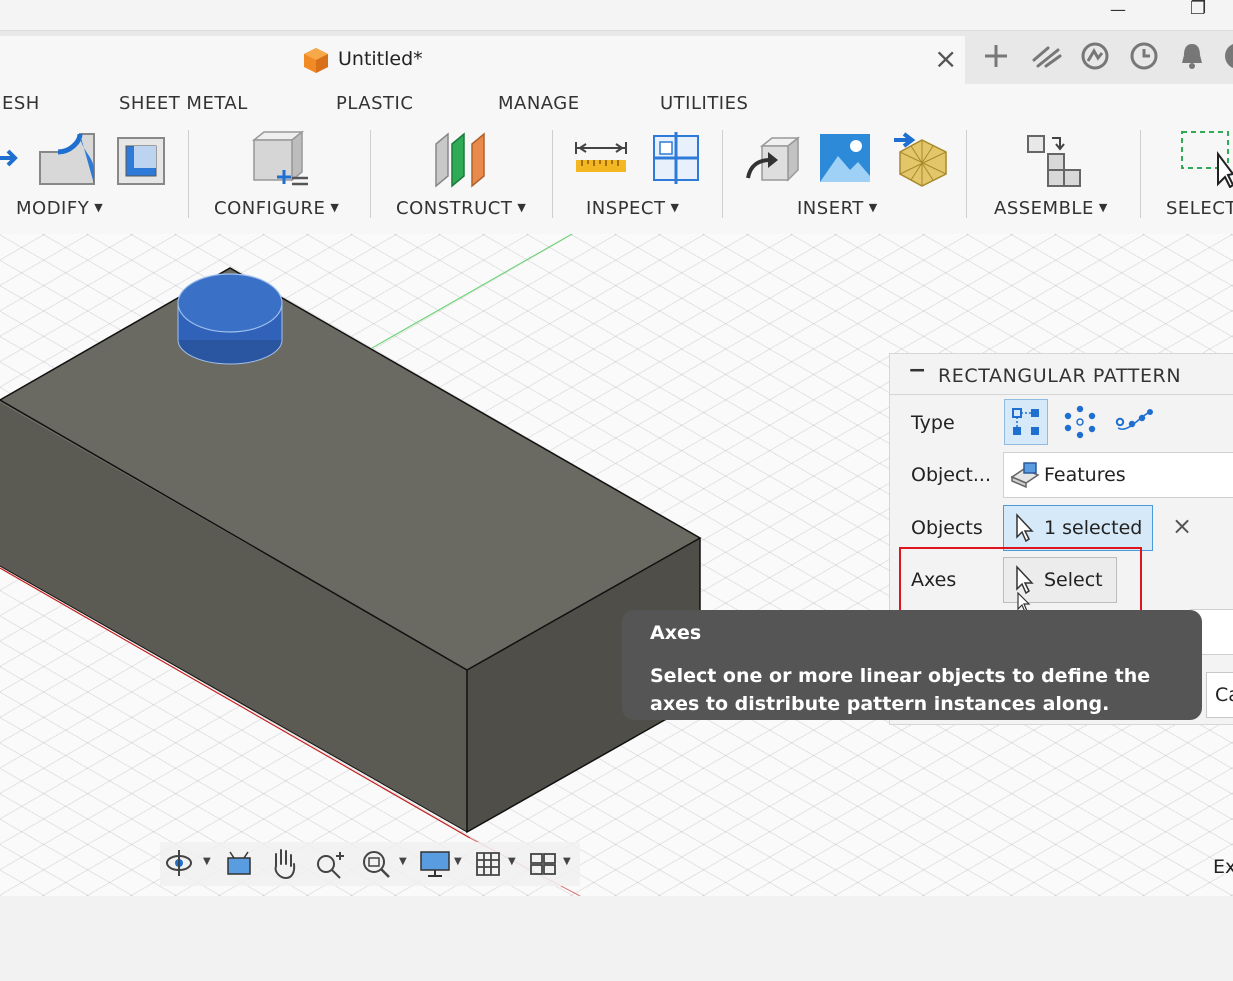  What do you see at coordinates (1224, 695) in the screenshot?
I see `cancel-button-label: Ca` at bounding box center [1224, 695].